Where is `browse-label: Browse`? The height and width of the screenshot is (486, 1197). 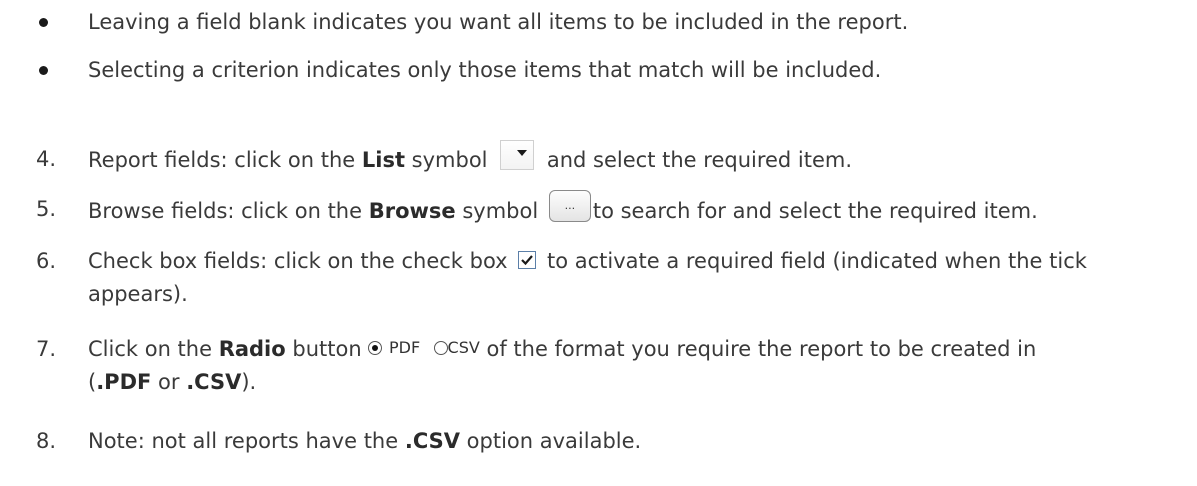 browse-label: Browse is located at coordinates (412, 211).